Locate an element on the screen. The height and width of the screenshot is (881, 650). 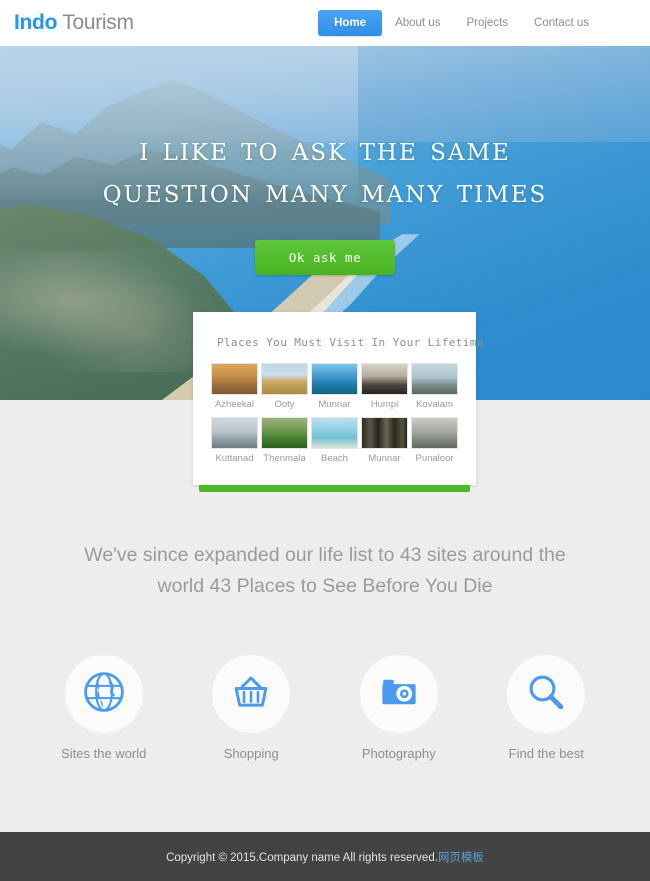
magnifier-icon is located at coordinates (546, 694).